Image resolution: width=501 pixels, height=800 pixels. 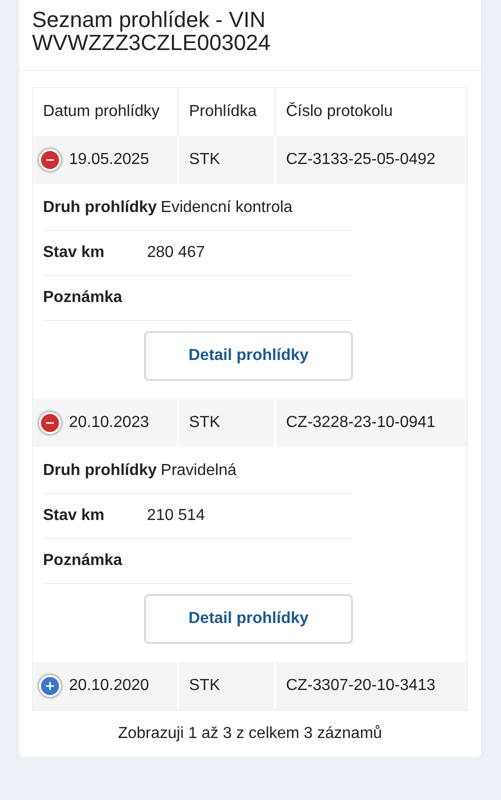 What do you see at coordinates (198, 471) in the screenshot?
I see `detail-value: Pravidelná` at bounding box center [198, 471].